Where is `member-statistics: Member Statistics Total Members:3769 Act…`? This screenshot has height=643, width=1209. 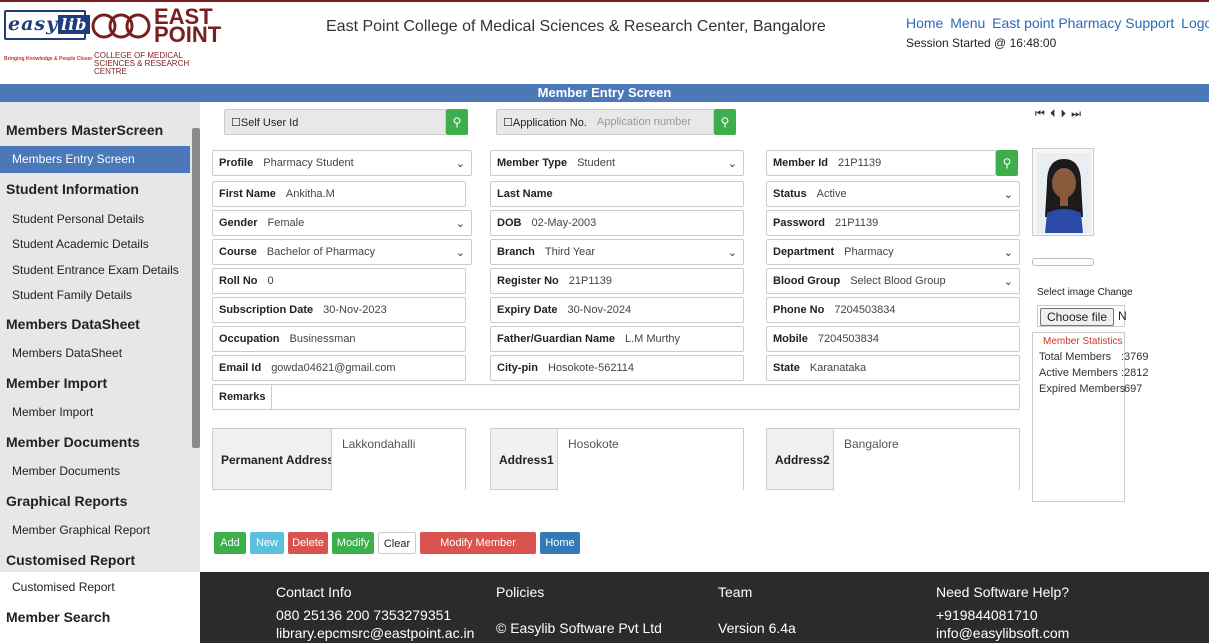 member-statistics: Member Statistics Total Members:3769 Act… is located at coordinates (1090, 417).